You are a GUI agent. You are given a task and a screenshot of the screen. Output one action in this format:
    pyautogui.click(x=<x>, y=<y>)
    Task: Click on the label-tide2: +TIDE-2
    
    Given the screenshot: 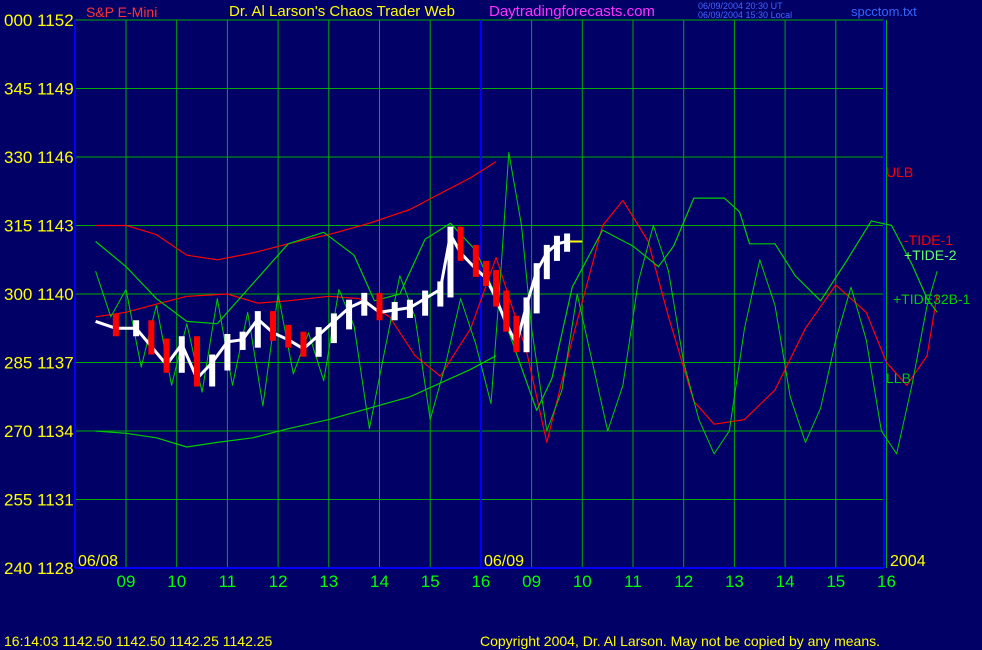 What is the action you would take?
    pyautogui.click(x=930, y=255)
    